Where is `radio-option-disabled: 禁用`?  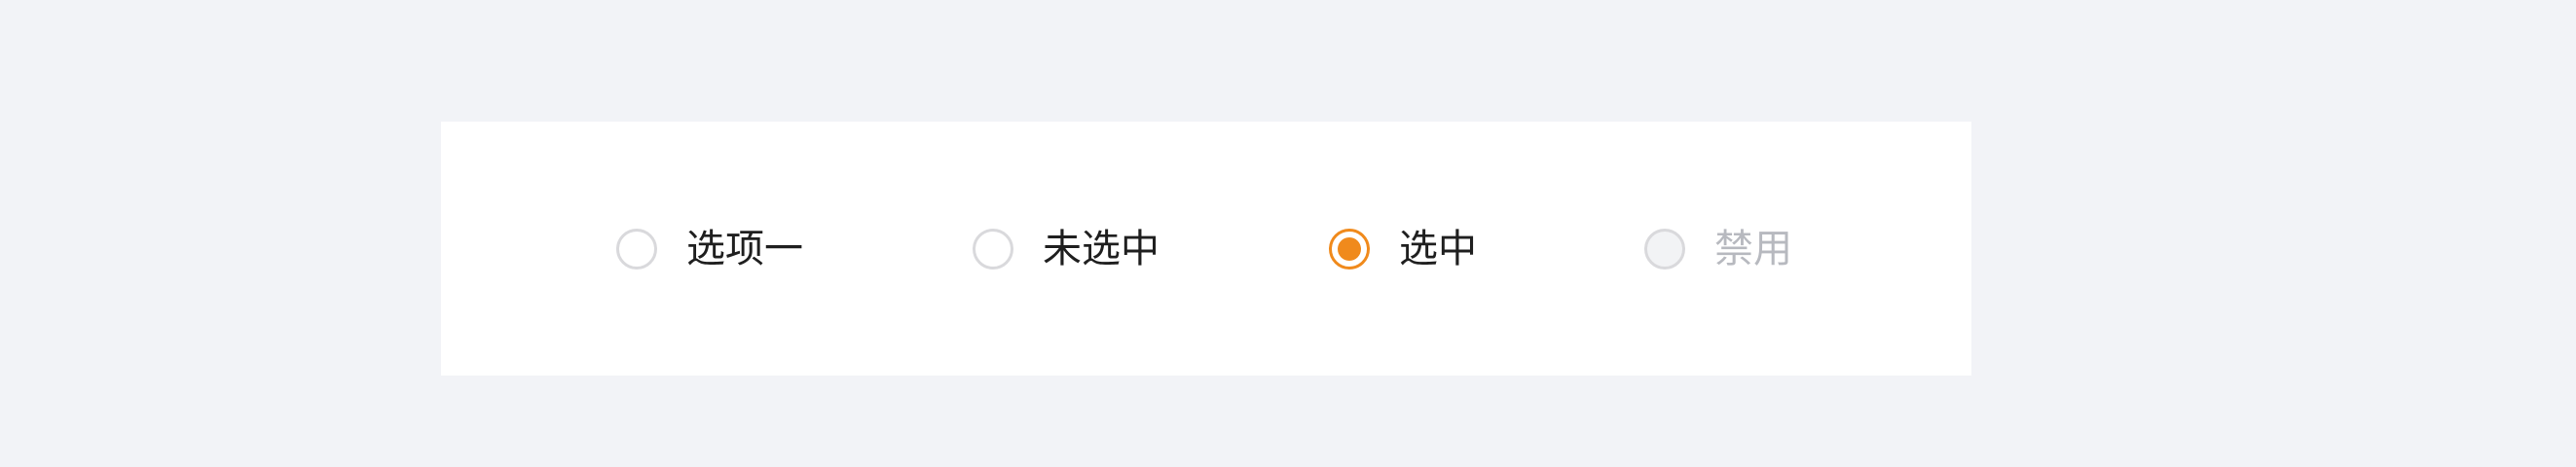
radio-option-disabled: 禁用 is located at coordinates (1718, 249).